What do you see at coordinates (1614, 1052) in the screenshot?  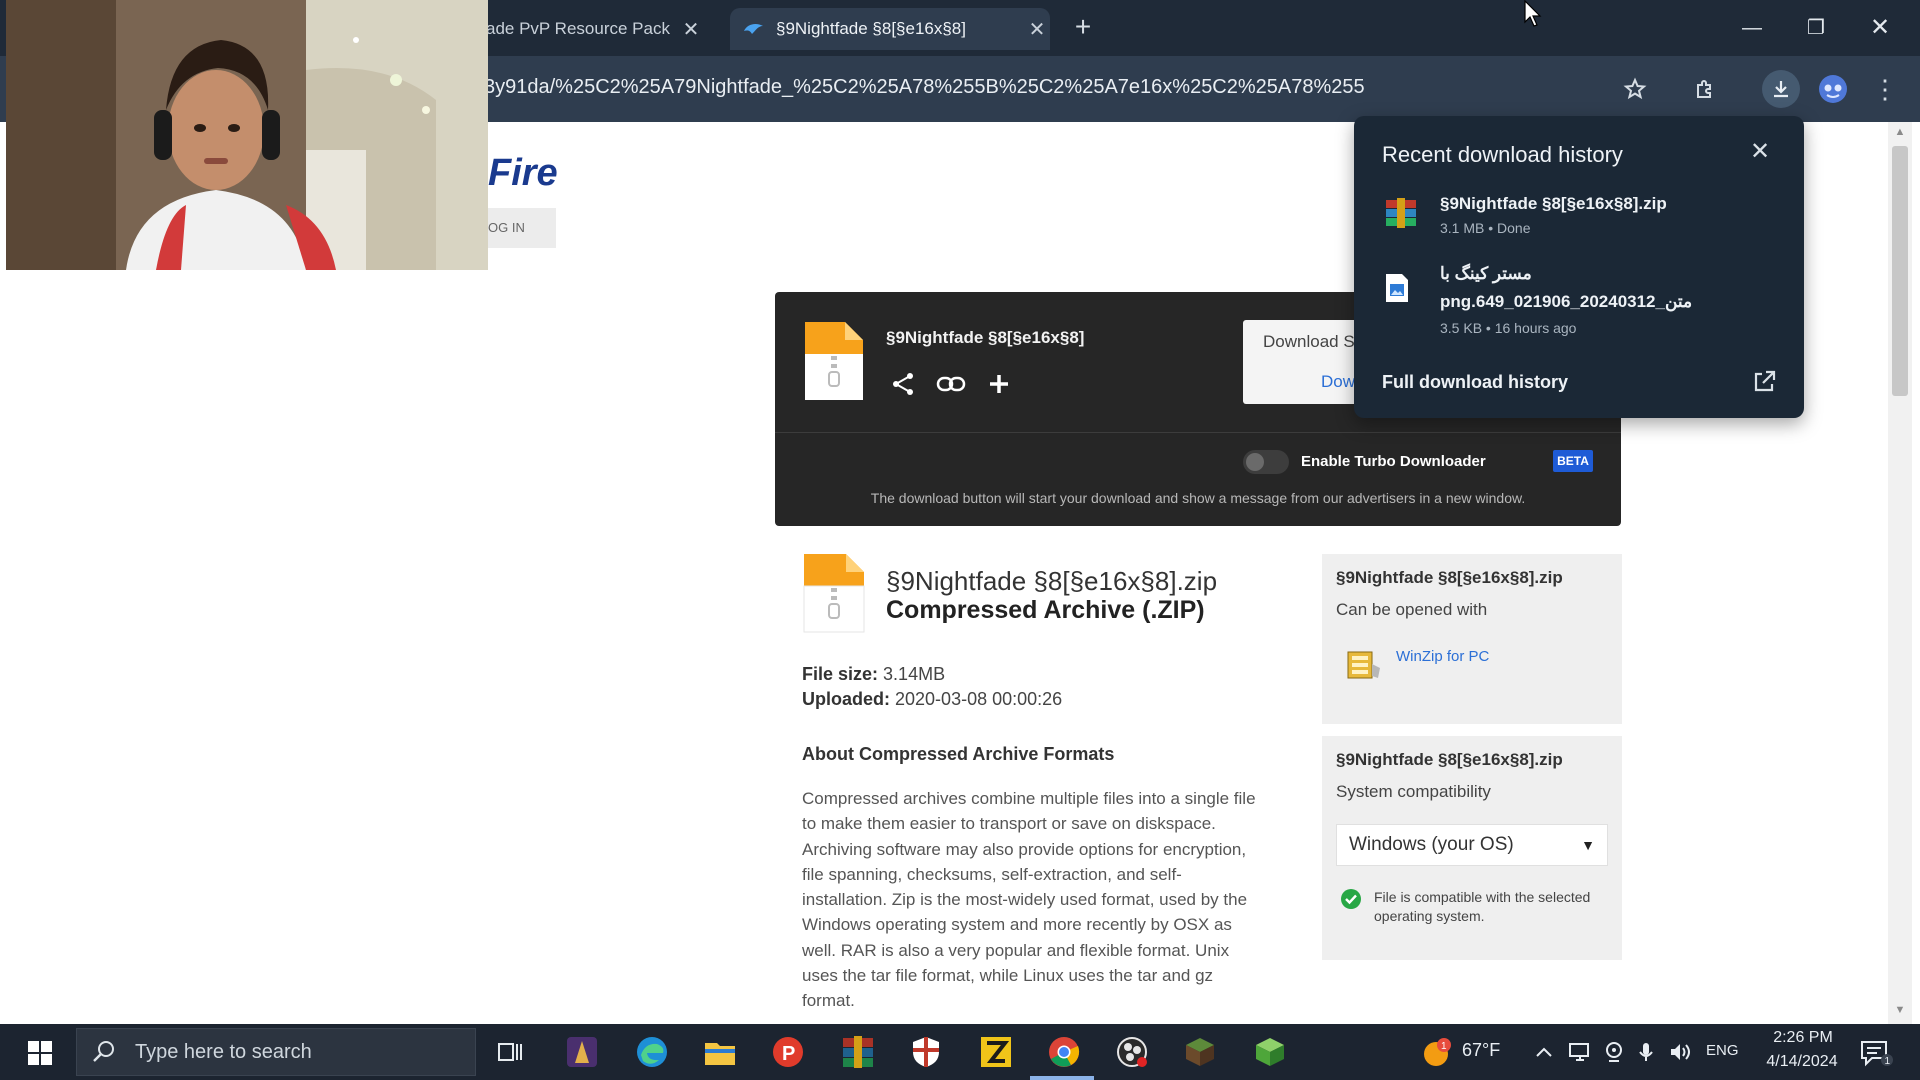 I see `webcam-icon` at bounding box center [1614, 1052].